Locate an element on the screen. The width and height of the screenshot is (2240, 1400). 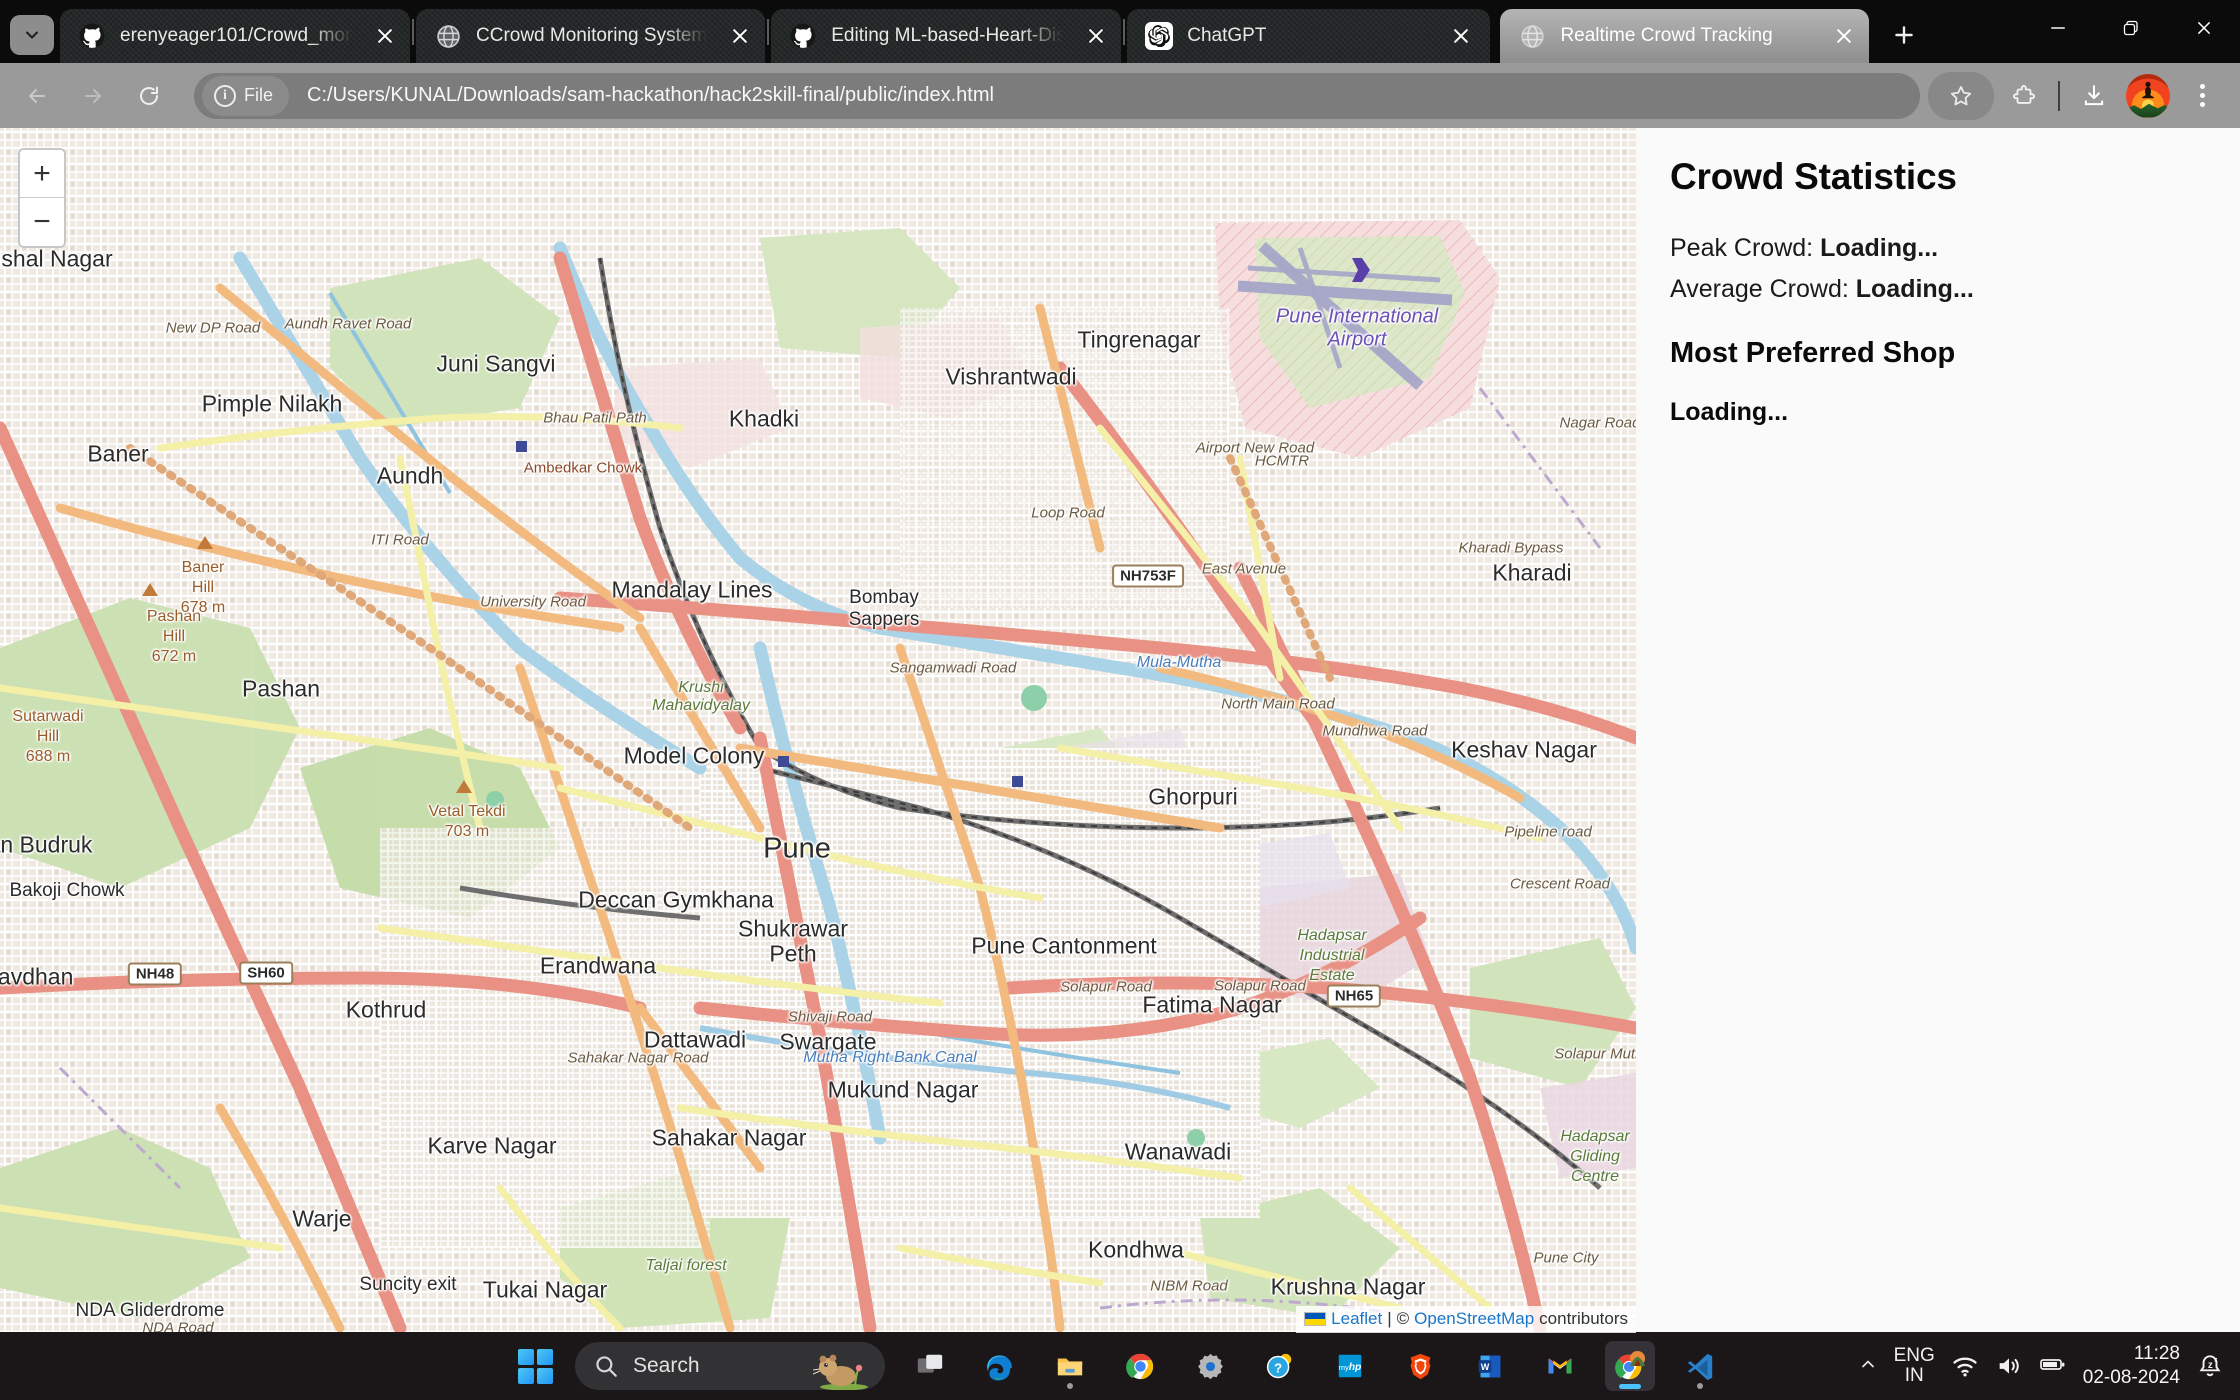
taskbar-edge-button is located at coordinates (1000, 1366).